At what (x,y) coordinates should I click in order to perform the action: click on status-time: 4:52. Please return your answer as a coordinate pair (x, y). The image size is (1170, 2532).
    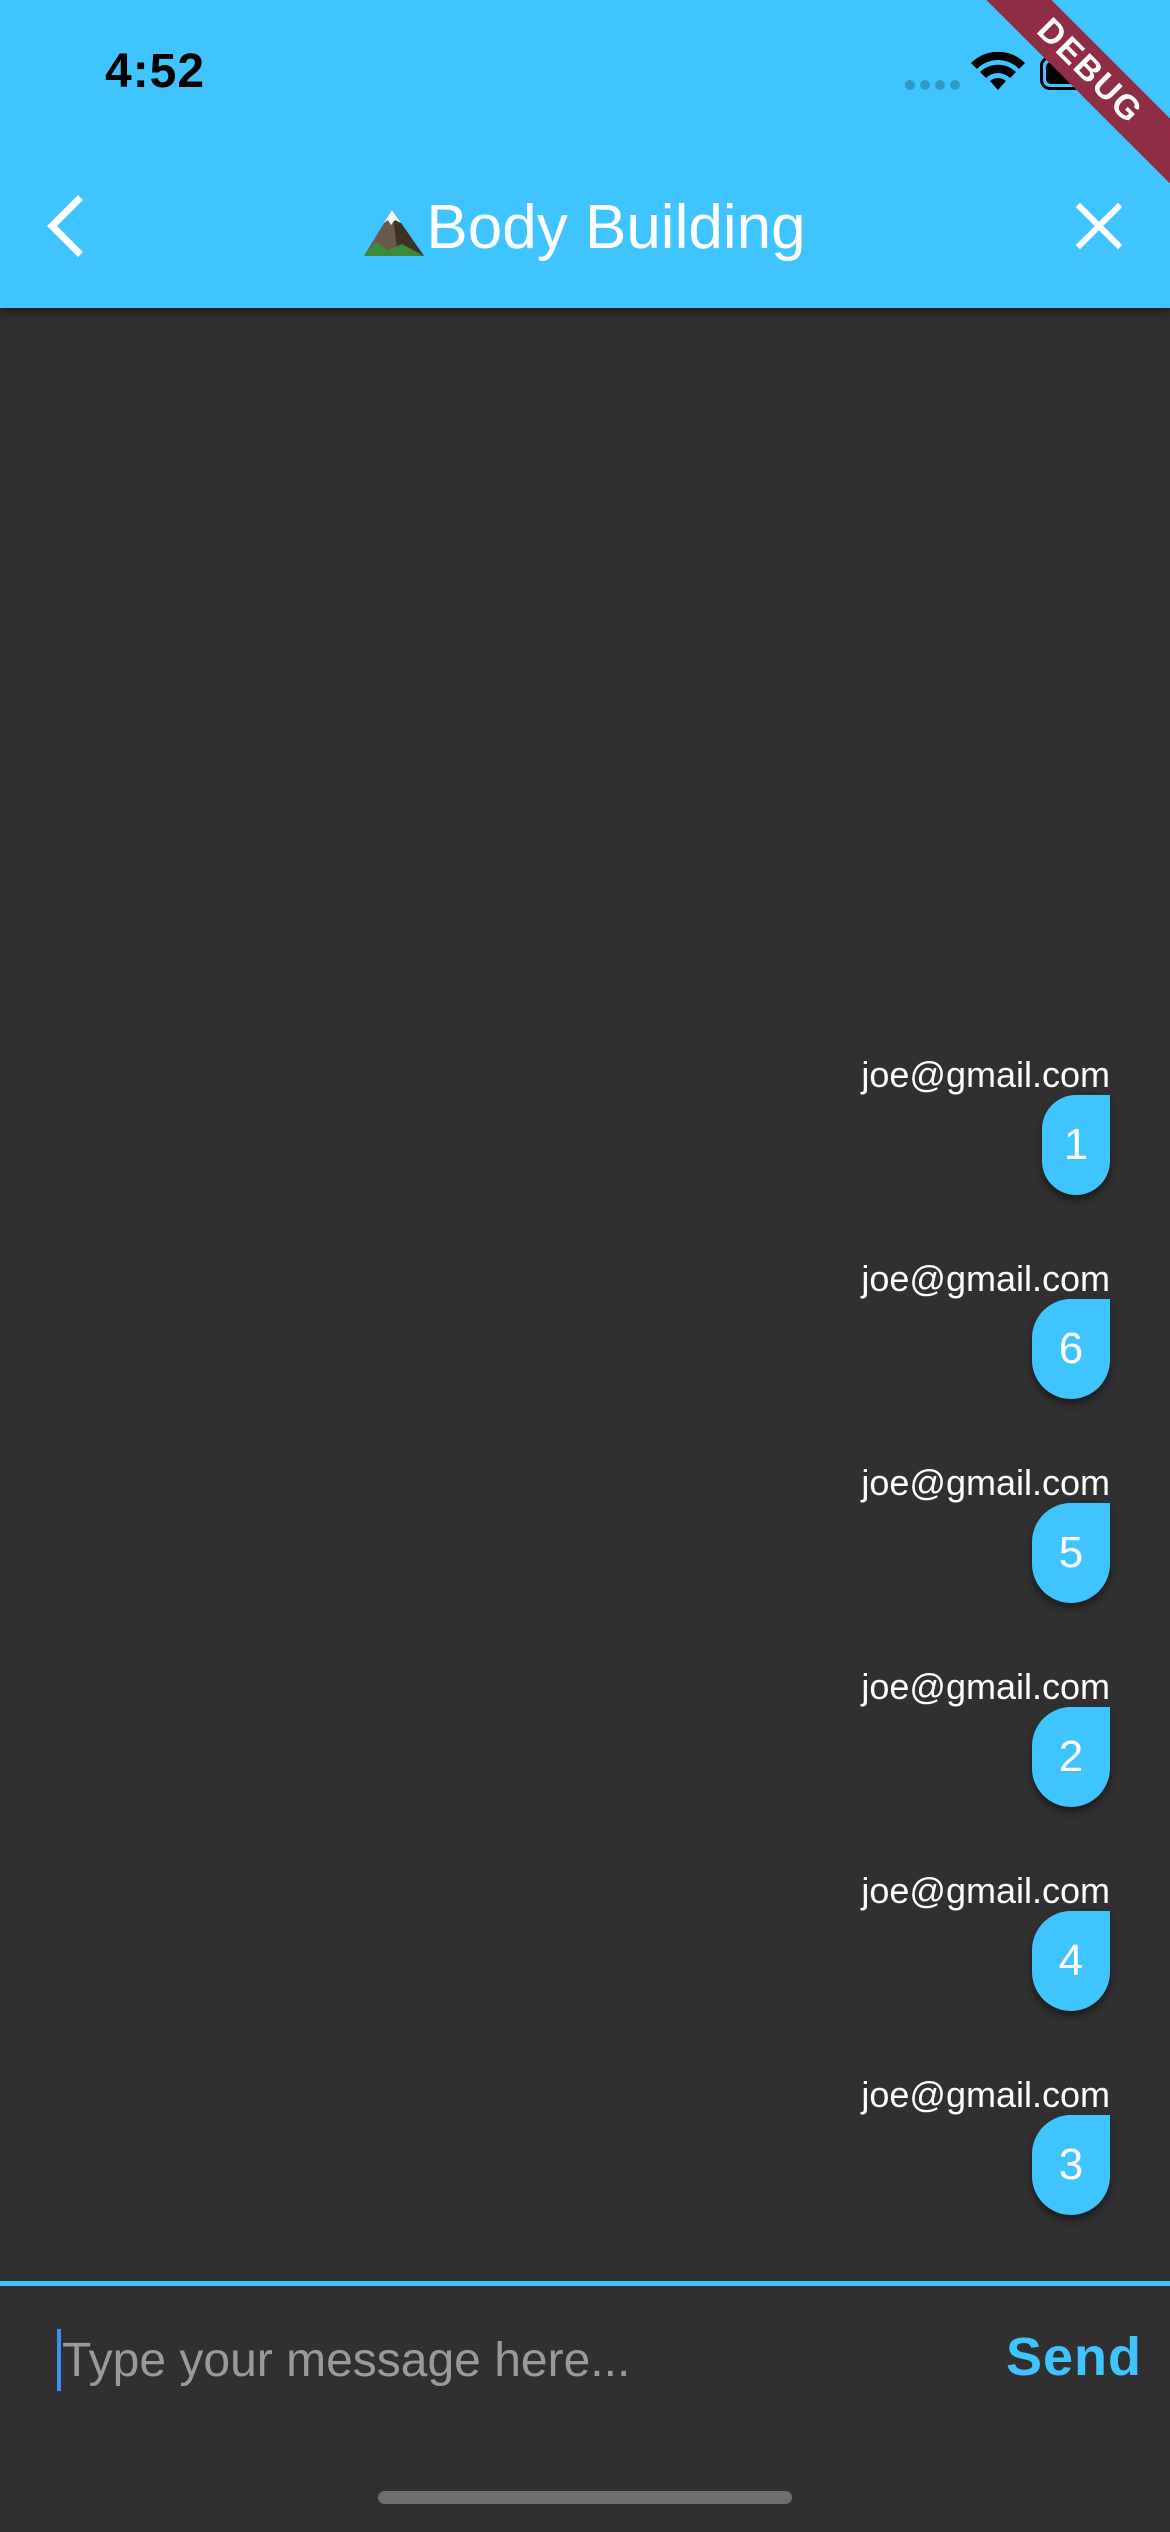
    Looking at the image, I should click on (155, 71).